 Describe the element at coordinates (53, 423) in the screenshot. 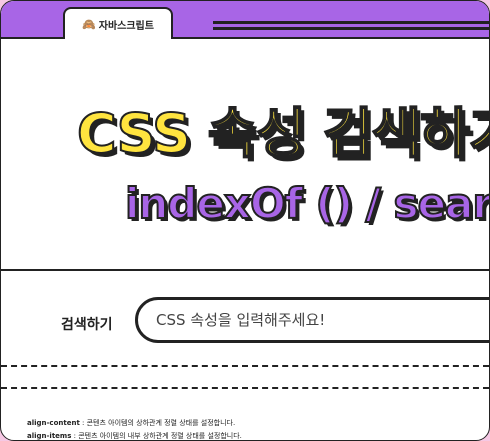

I see `property-name: align-content` at that location.